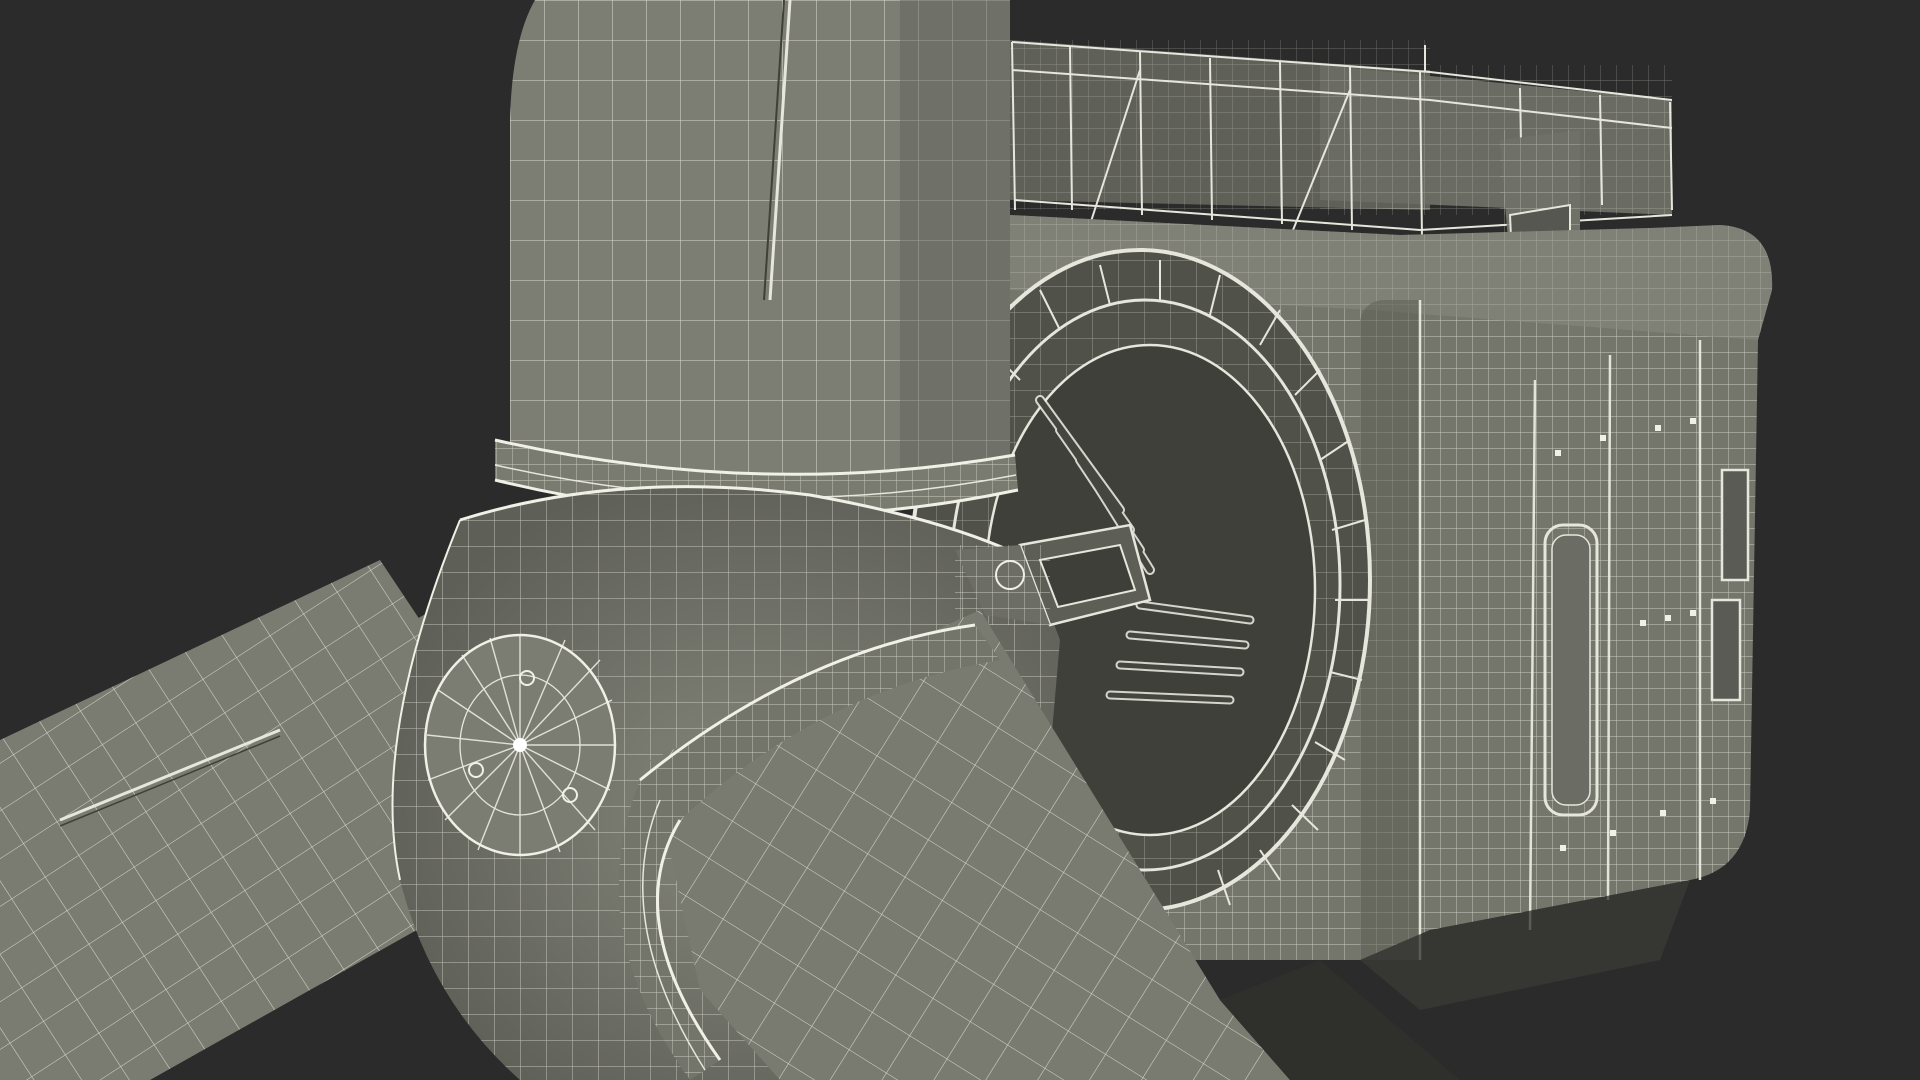 The image size is (1920, 1080). What do you see at coordinates (756, 258) in the screenshot?
I see `blade-top` at bounding box center [756, 258].